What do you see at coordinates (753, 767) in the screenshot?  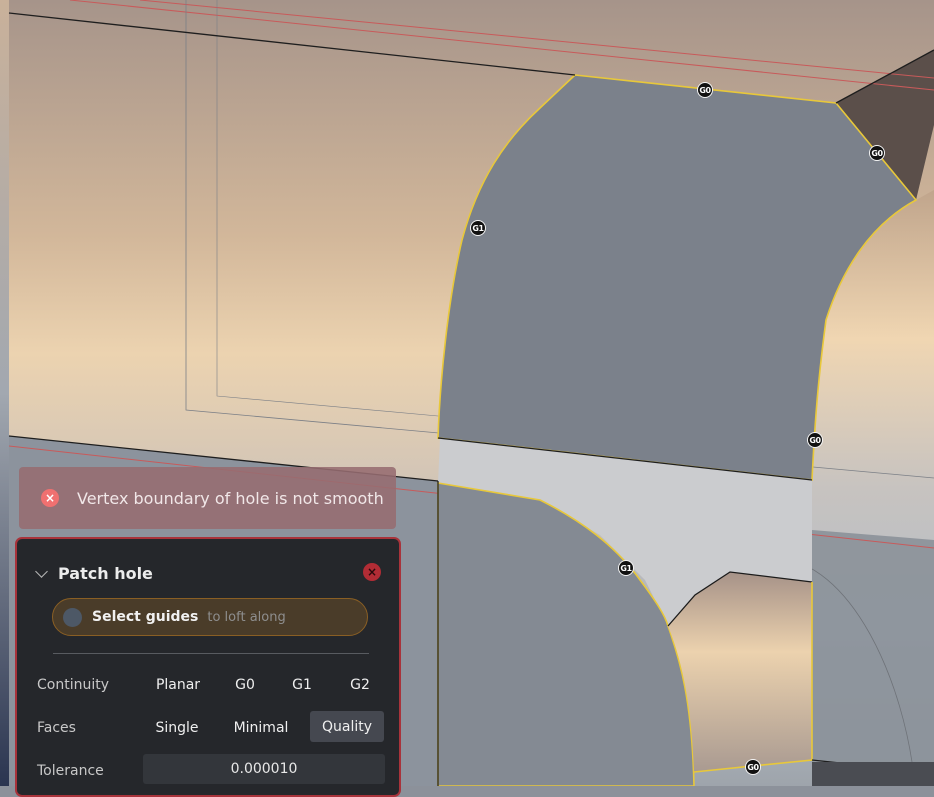 I see `continuity-marker-bottom: G0` at bounding box center [753, 767].